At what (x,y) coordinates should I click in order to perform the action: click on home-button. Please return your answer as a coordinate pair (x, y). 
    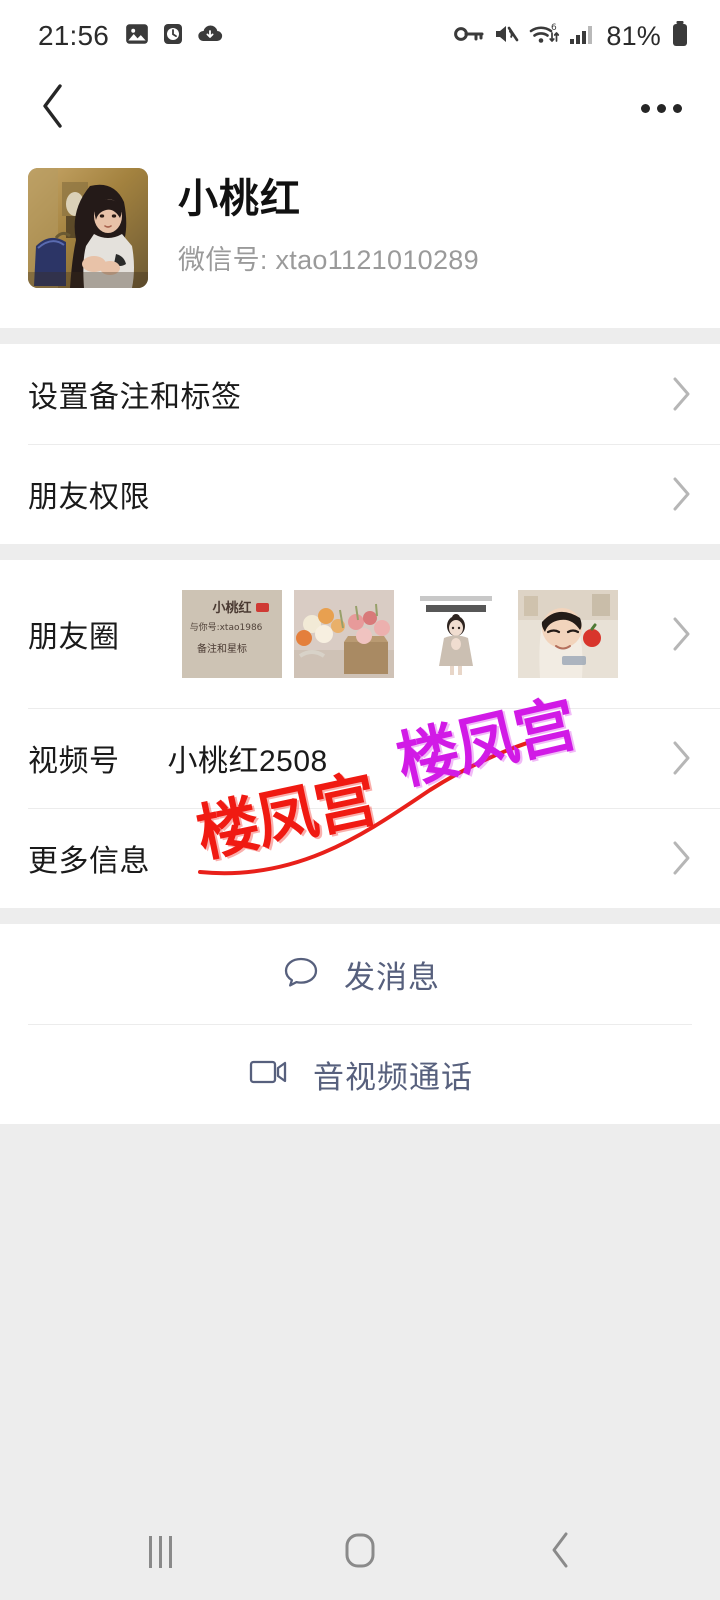
    Looking at the image, I should click on (360, 1552).